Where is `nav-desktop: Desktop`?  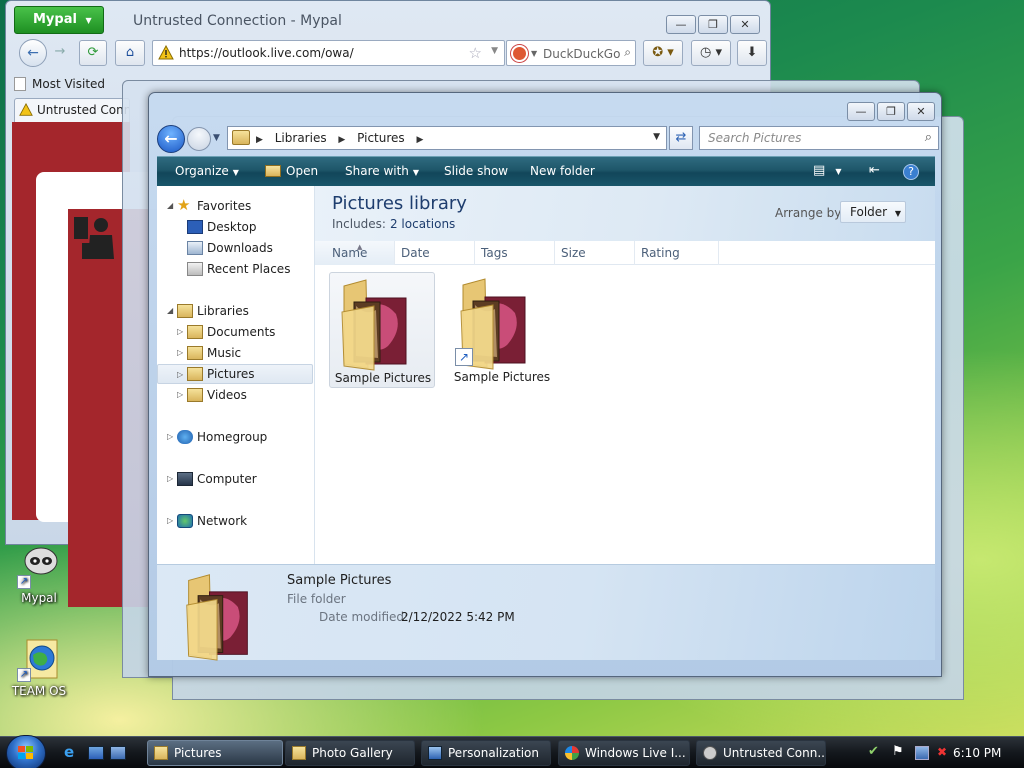 nav-desktop: Desktop is located at coordinates (235, 227).